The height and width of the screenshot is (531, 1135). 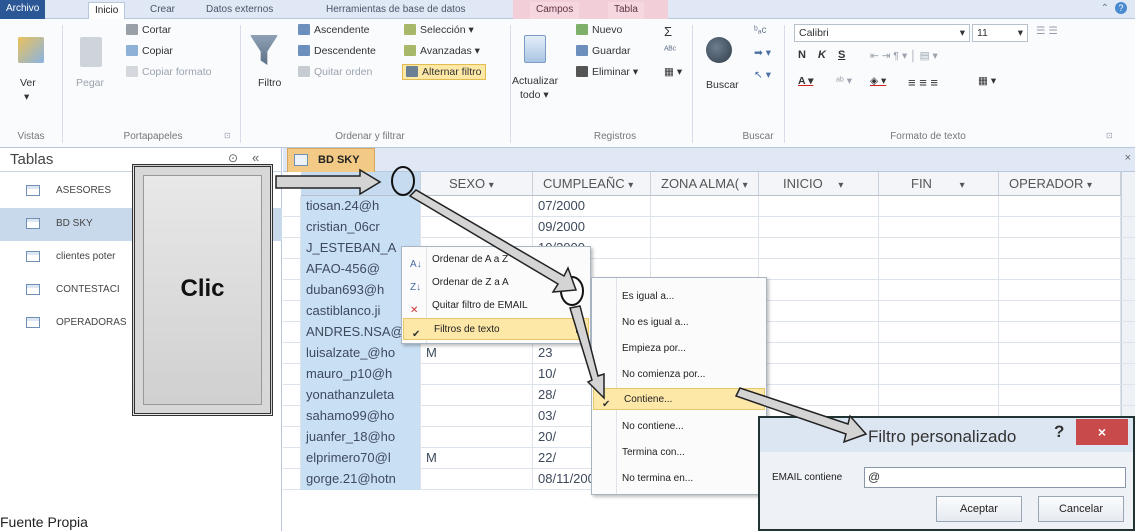 What do you see at coordinates (668, 31) in the screenshot?
I see `totals-icon: Σ` at bounding box center [668, 31].